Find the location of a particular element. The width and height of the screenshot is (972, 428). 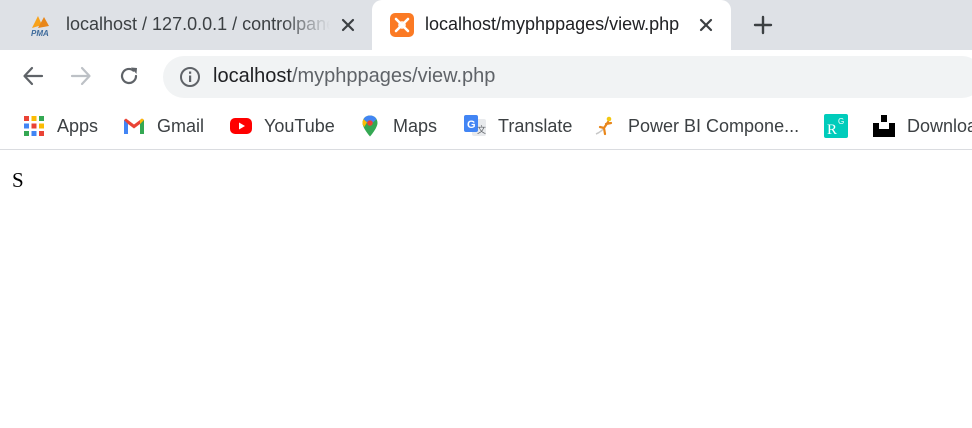

forward-button is located at coordinates (81, 76).